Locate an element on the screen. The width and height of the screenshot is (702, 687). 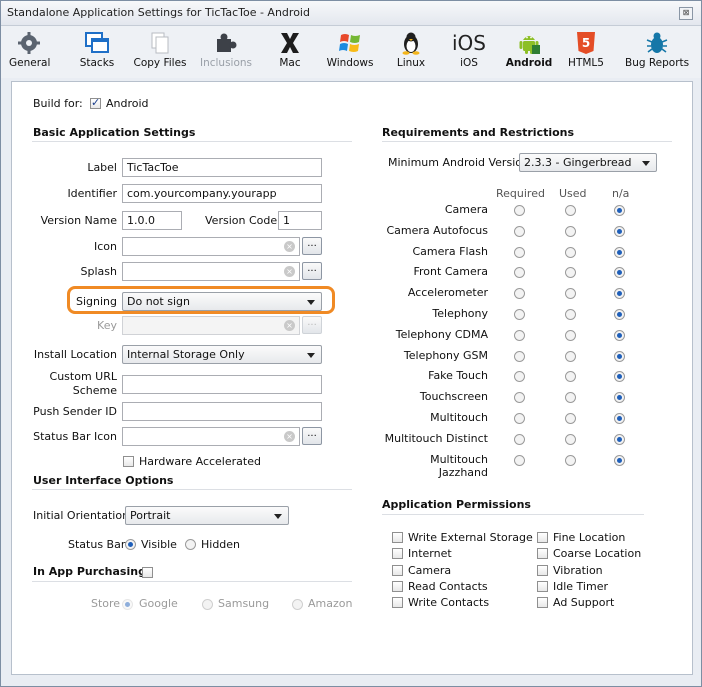
signing-label: Signing is located at coordinates (96, 301).